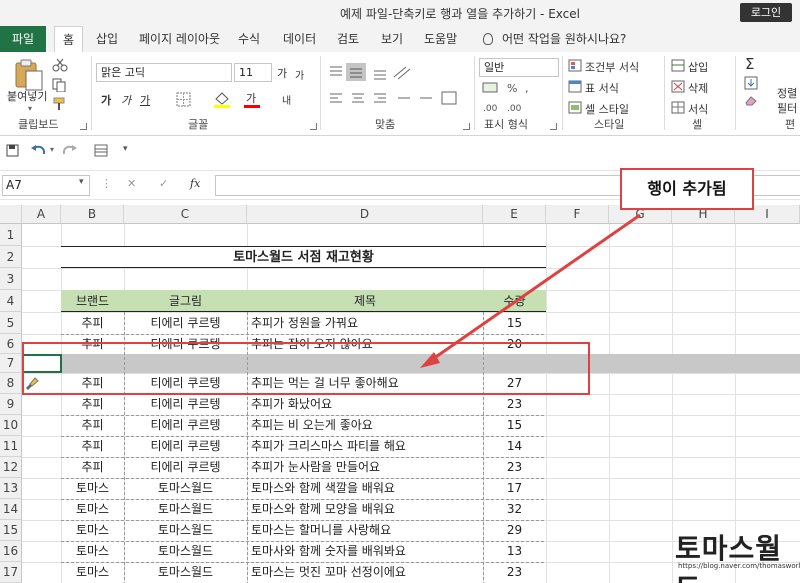 Image resolution: width=800 pixels, height=583 pixels. What do you see at coordinates (195, 183) in the screenshot?
I see `insert-function-button: fx` at bounding box center [195, 183].